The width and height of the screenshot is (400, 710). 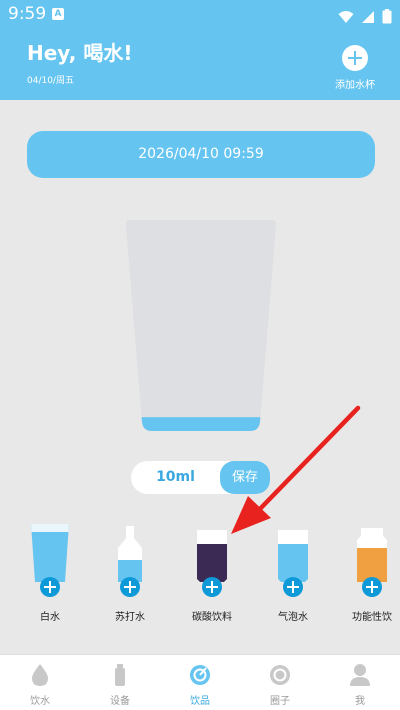 What do you see at coordinates (200, 701) in the screenshot?
I see `nav-label: 饮品` at bounding box center [200, 701].